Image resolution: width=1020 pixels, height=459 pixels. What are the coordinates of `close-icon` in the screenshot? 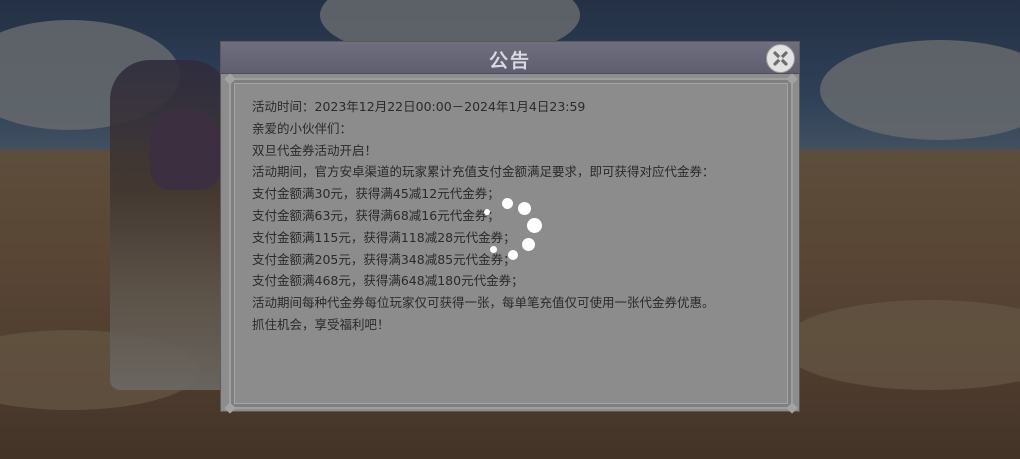 It's located at (780, 58).